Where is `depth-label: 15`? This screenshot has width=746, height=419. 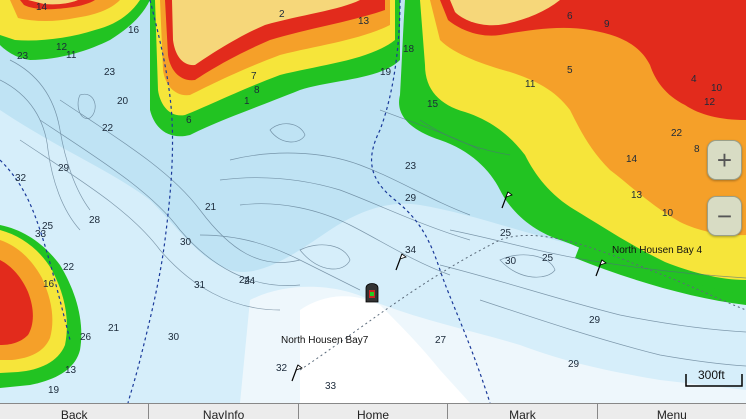
depth-label: 15 is located at coordinates (433, 104).